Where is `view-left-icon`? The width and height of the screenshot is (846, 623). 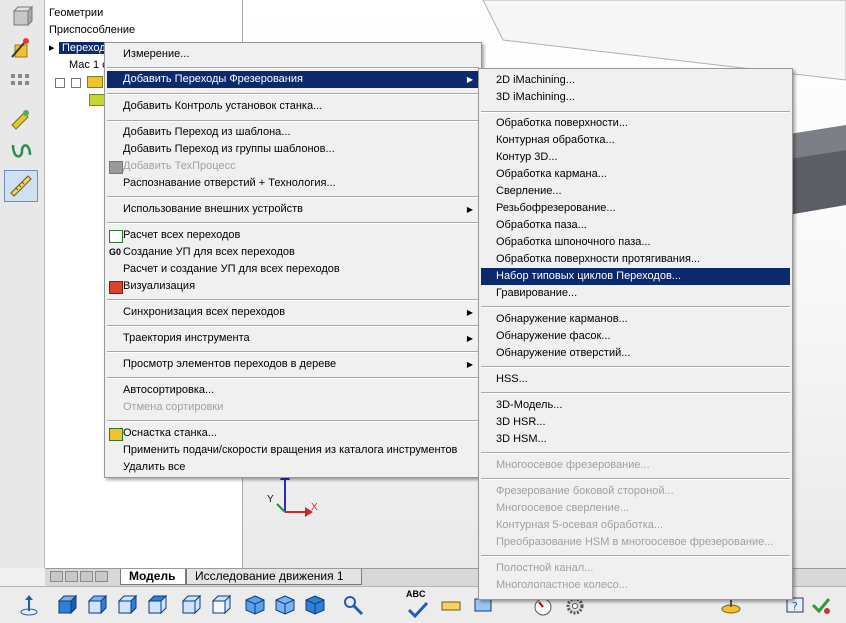
view-left-icon is located at coordinates (127, 605).